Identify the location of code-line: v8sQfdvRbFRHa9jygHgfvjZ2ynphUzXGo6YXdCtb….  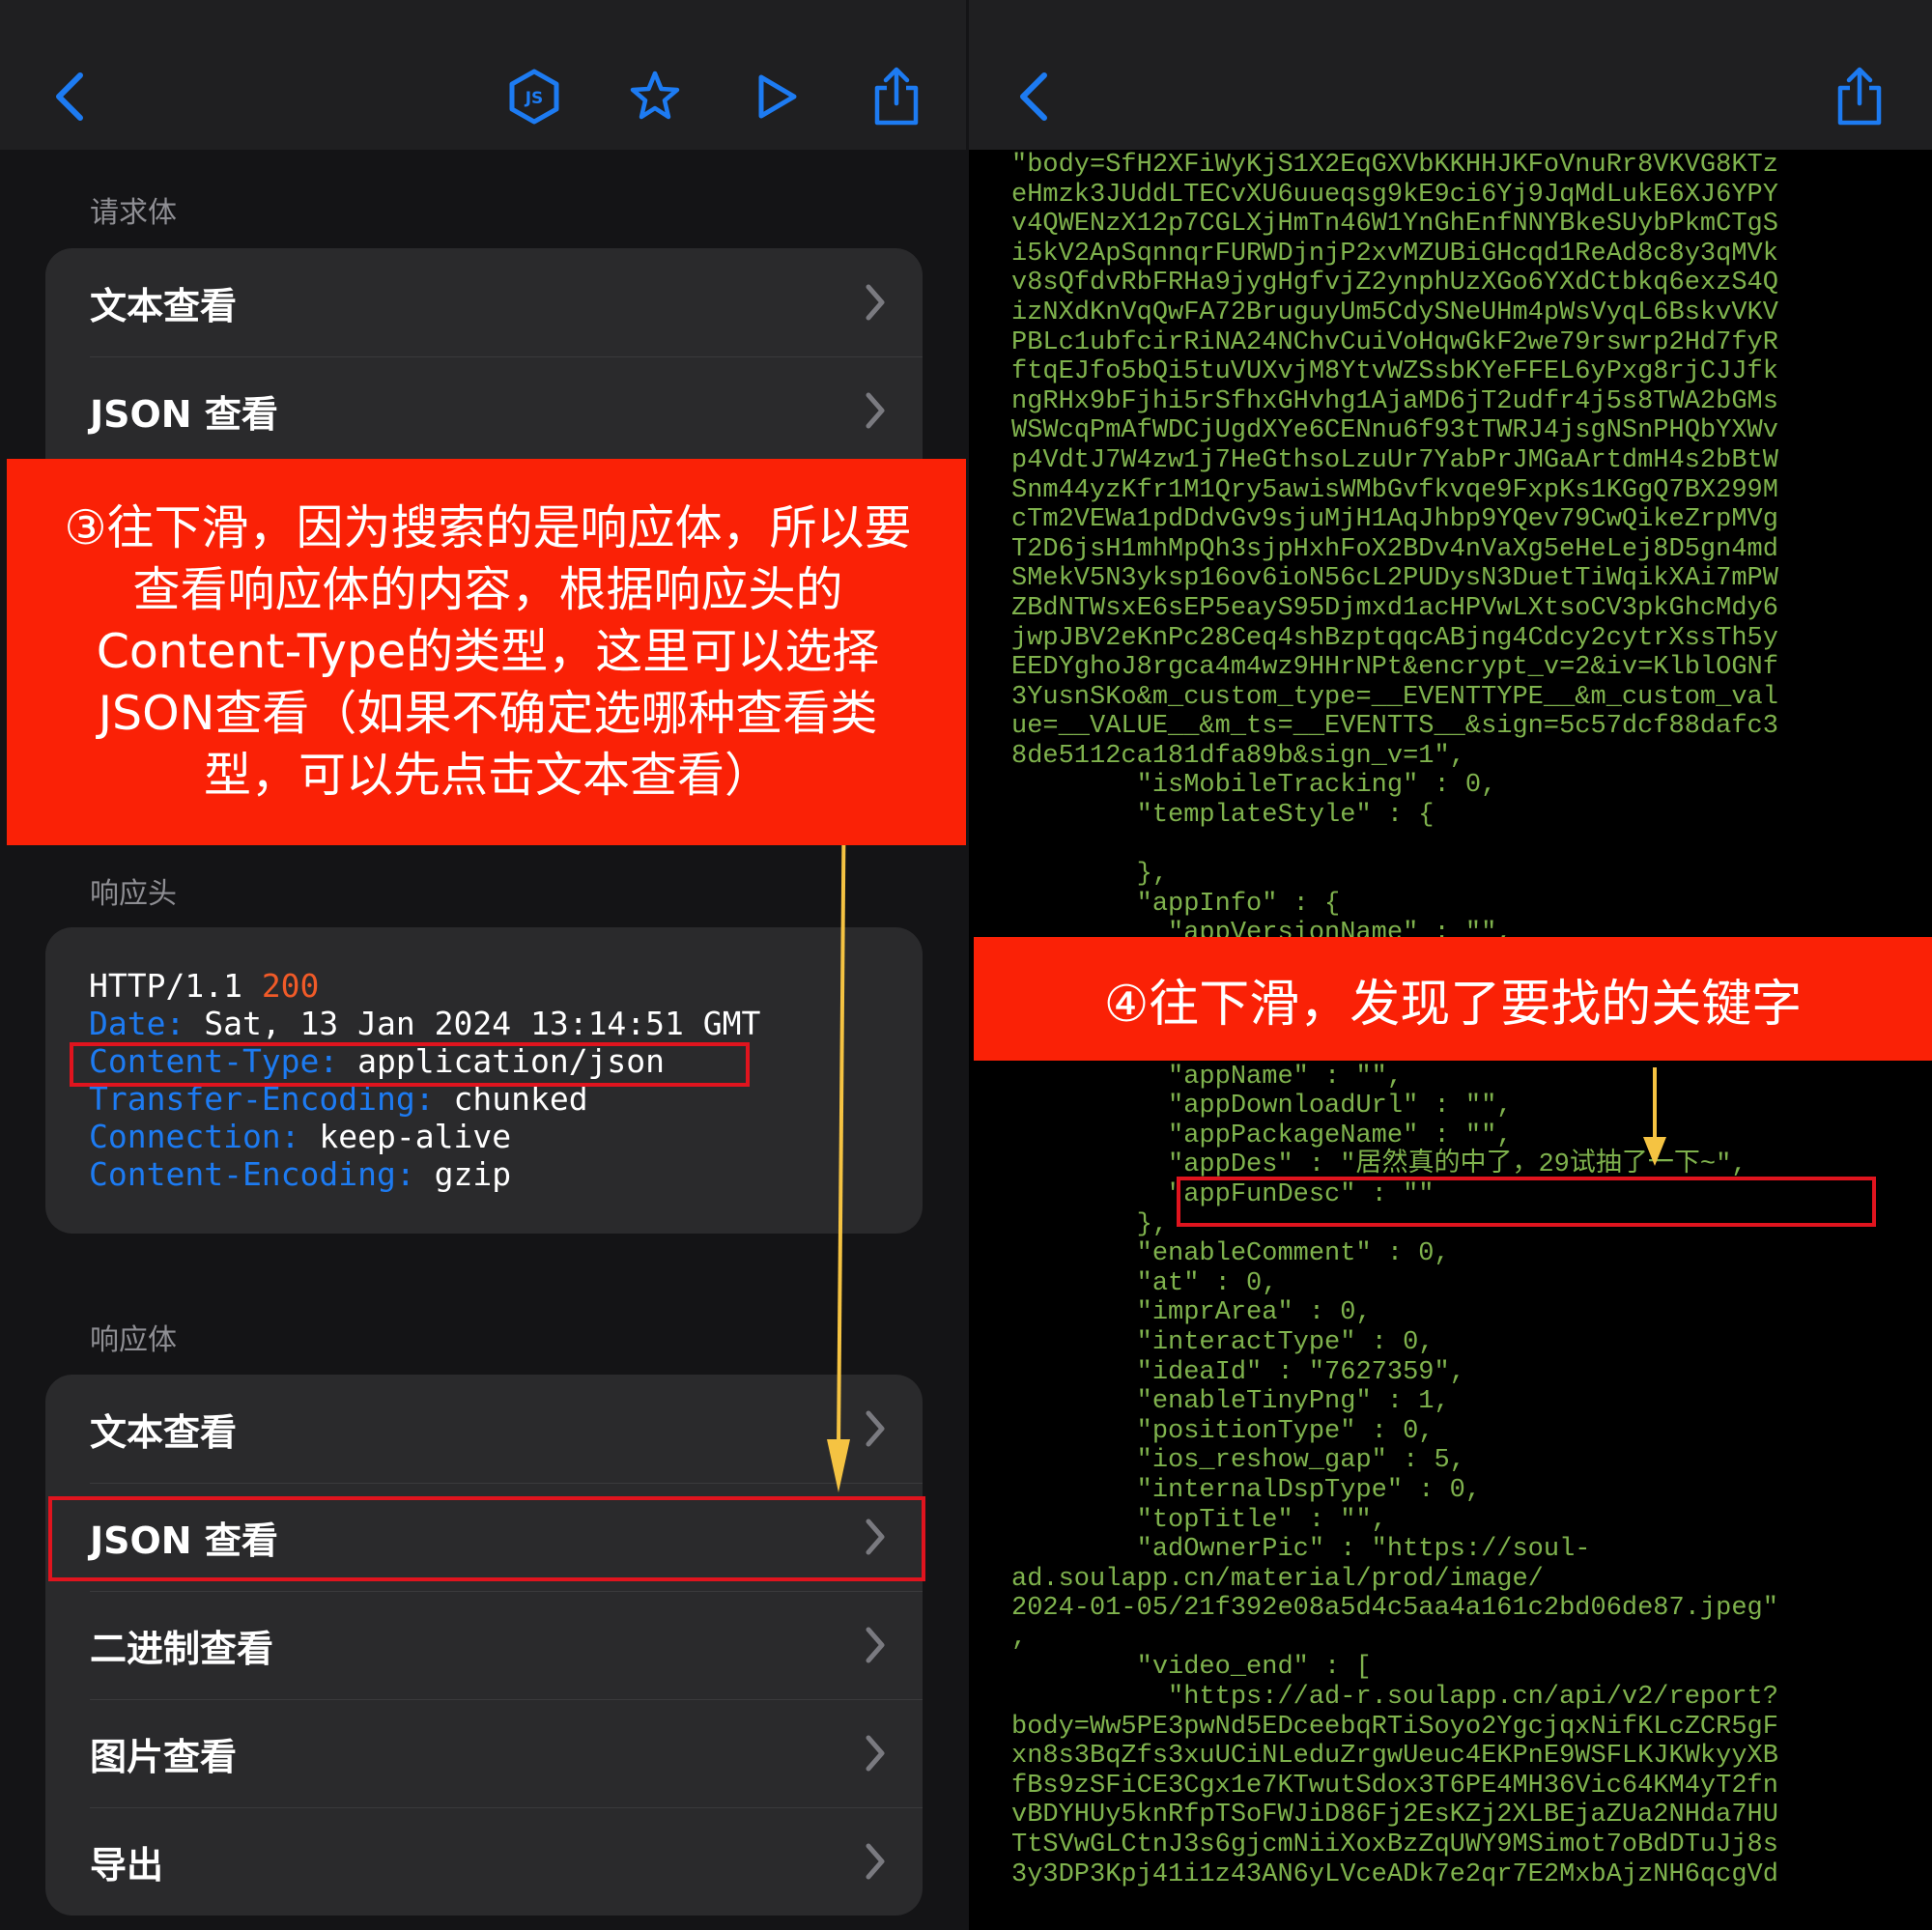
(1394, 284).